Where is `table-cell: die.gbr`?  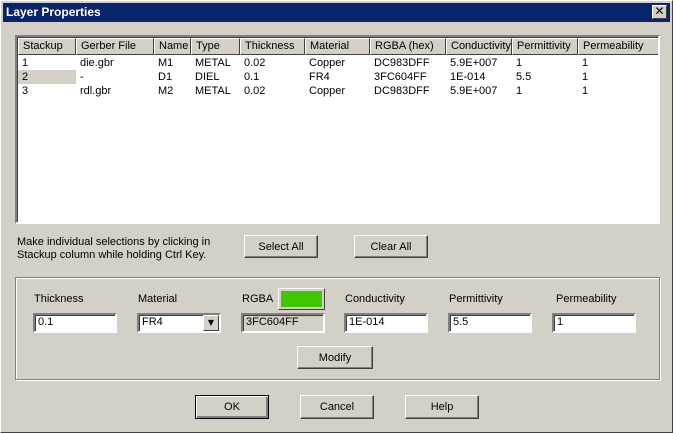 table-cell: die.gbr is located at coordinates (97, 63).